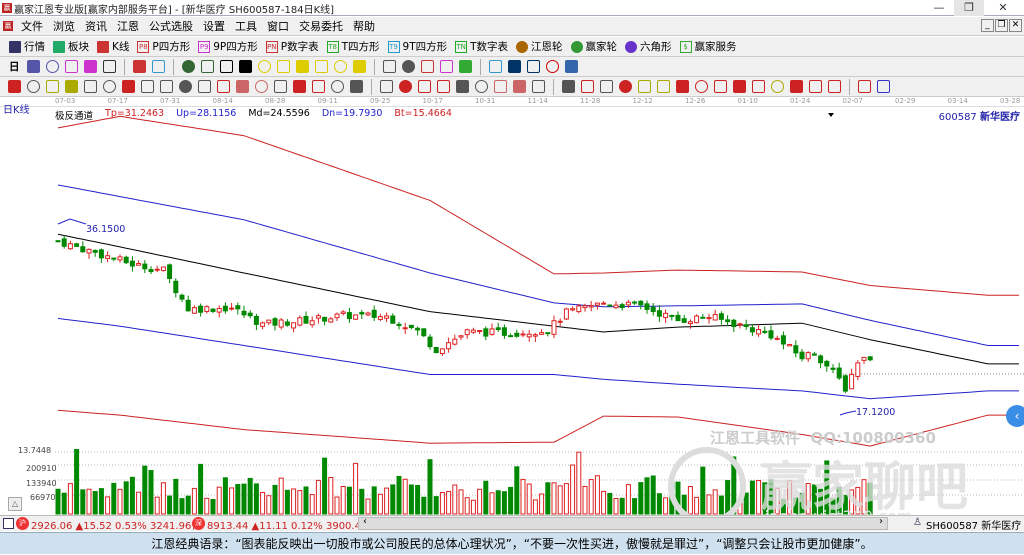  Describe the element at coordinates (648, 46) in the screenshot. I see `toolbar-button-11: 六角形` at that location.